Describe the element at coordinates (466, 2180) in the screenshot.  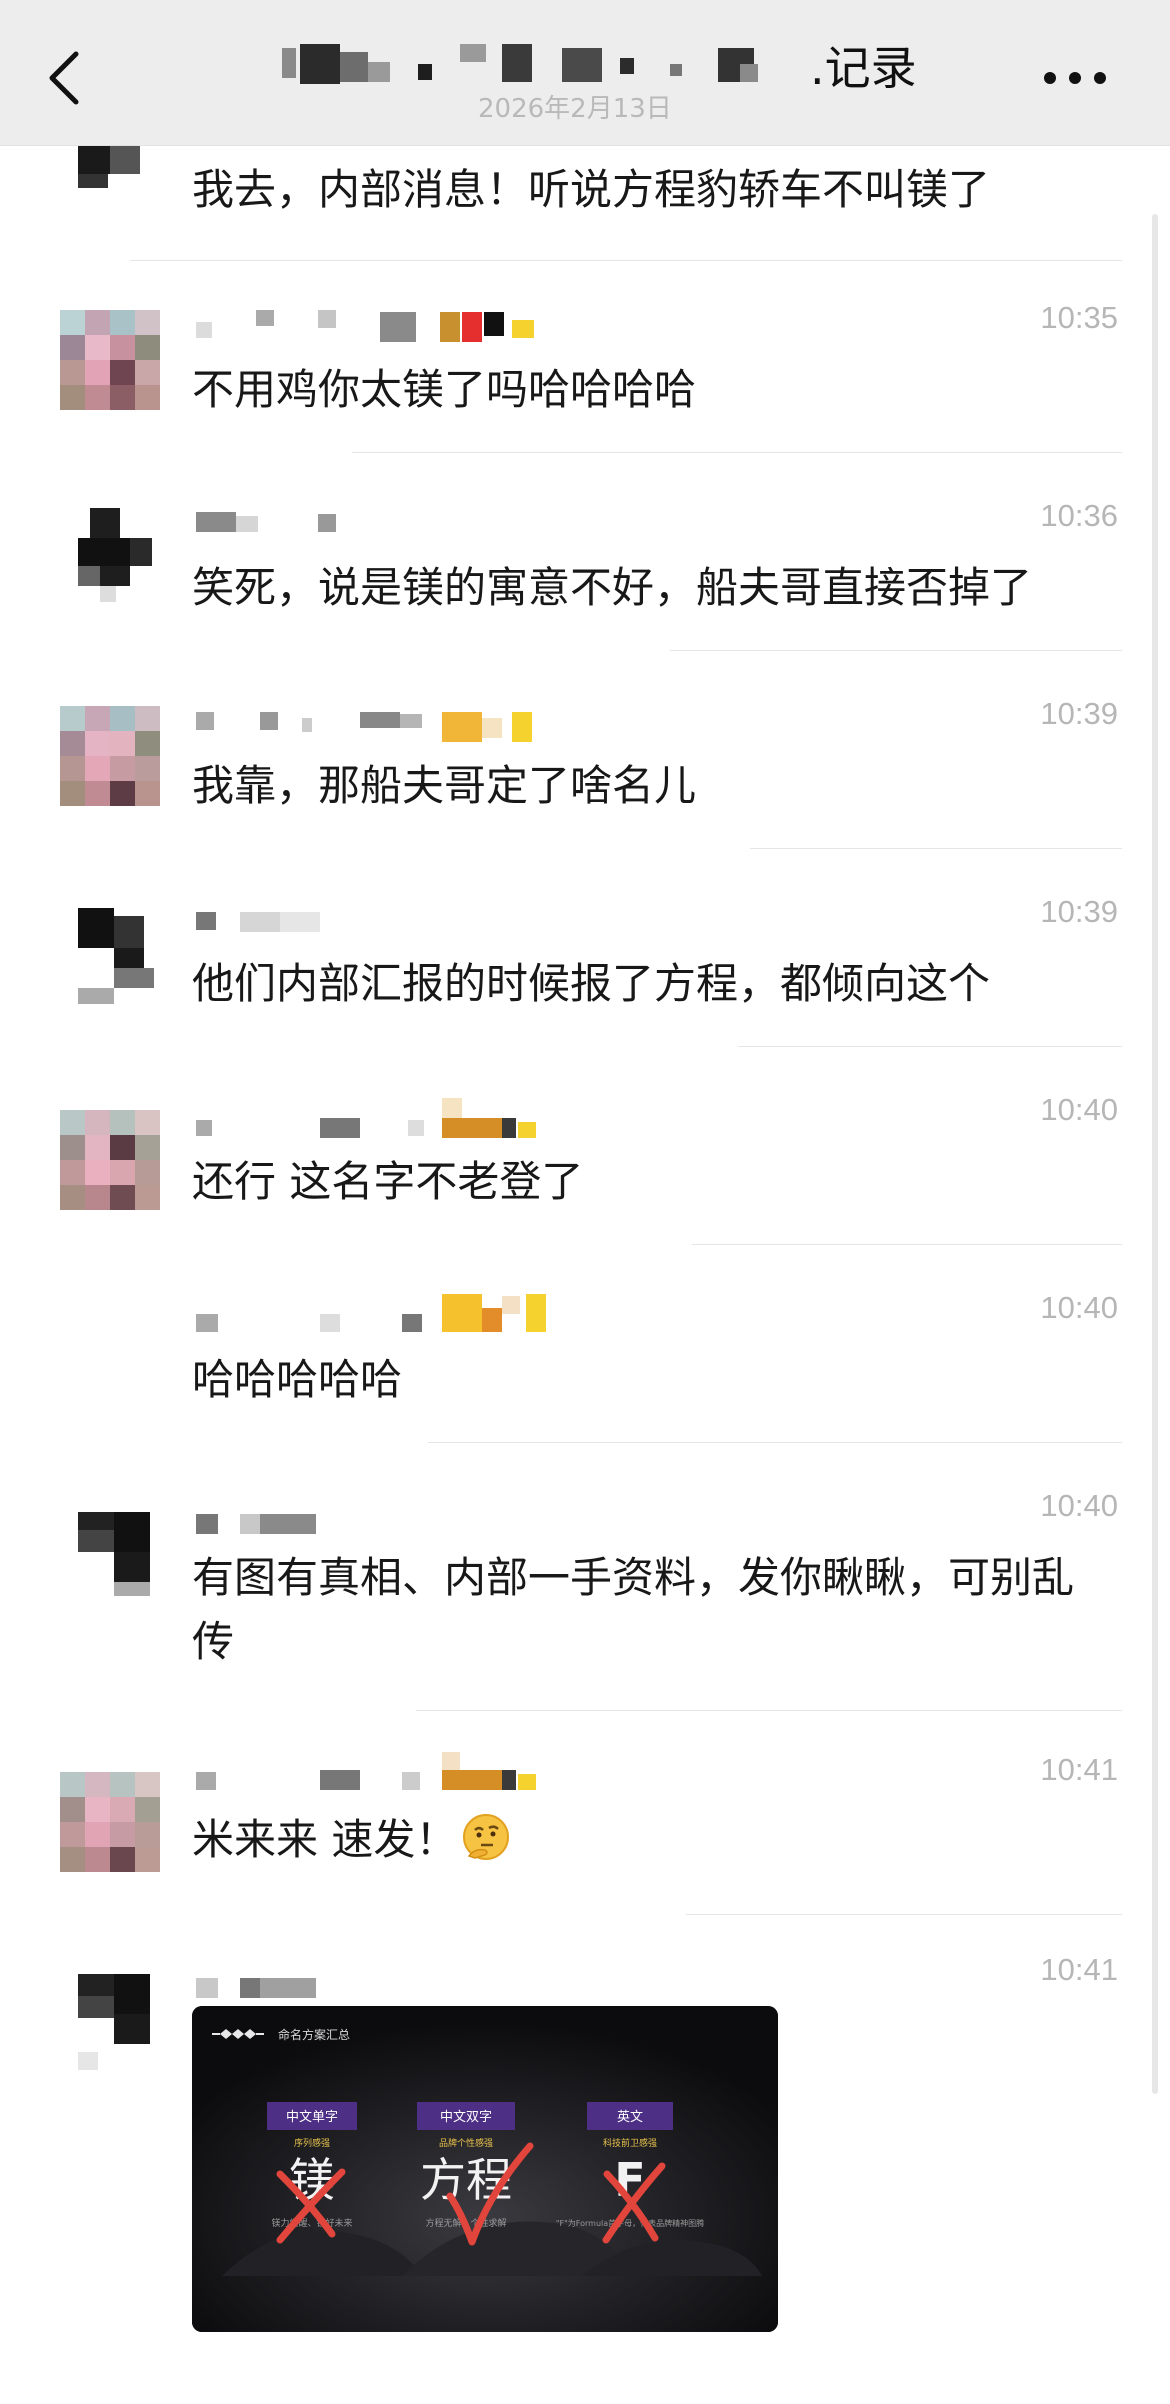
I see `slide-col2-big: 方程` at that location.